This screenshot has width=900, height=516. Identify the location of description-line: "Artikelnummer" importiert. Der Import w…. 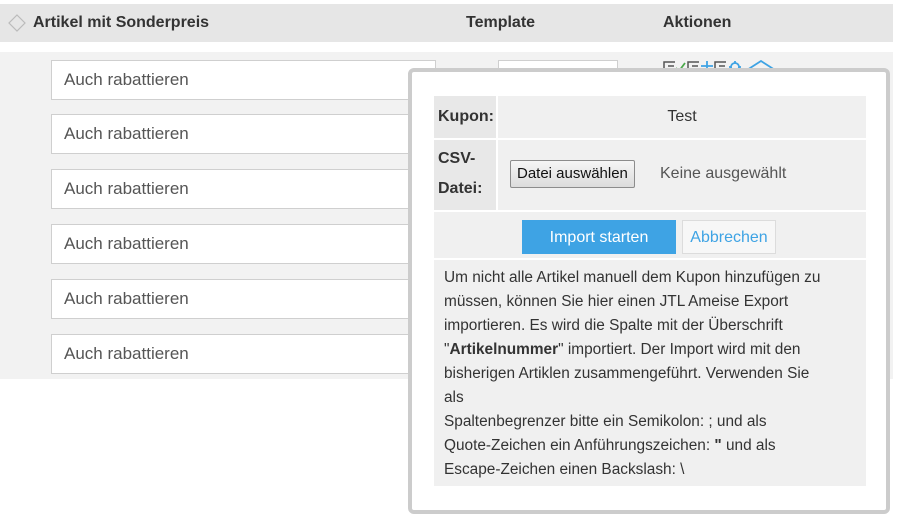
(655, 350).